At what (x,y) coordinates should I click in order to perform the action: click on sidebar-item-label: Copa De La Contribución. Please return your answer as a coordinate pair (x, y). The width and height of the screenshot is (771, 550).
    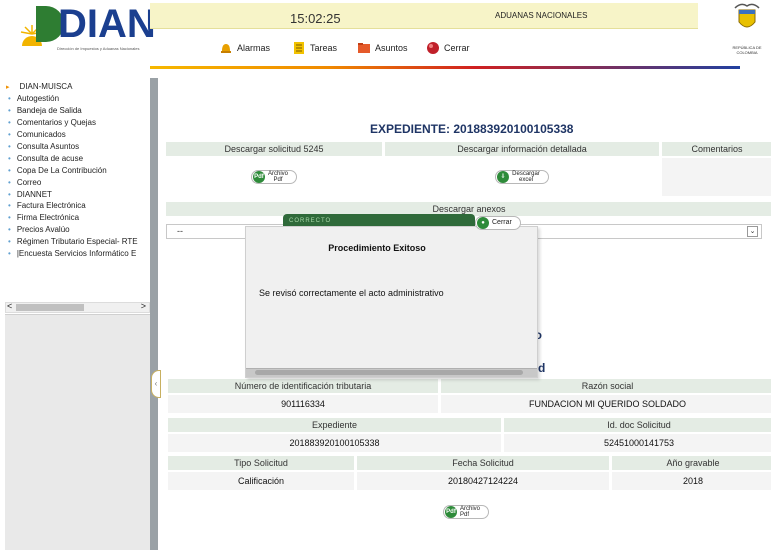
    Looking at the image, I should click on (61, 170).